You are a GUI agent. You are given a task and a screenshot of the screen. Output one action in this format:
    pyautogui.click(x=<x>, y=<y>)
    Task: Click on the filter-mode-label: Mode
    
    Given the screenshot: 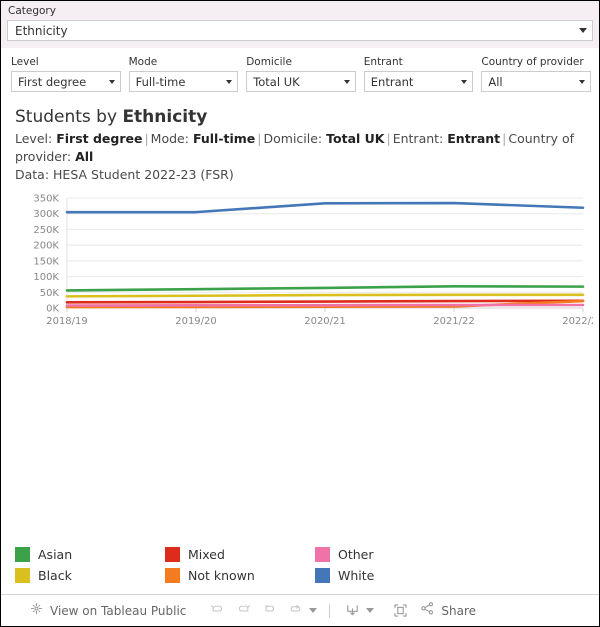 What is the action you would take?
    pyautogui.click(x=143, y=62)
    